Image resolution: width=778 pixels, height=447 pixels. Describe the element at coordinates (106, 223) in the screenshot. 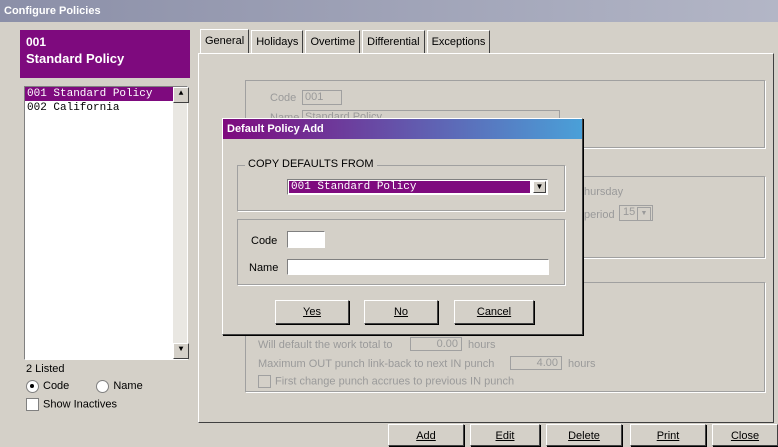

I see `policy-list: 001 Standard Policy 002 California ▲ ▼` at that location.